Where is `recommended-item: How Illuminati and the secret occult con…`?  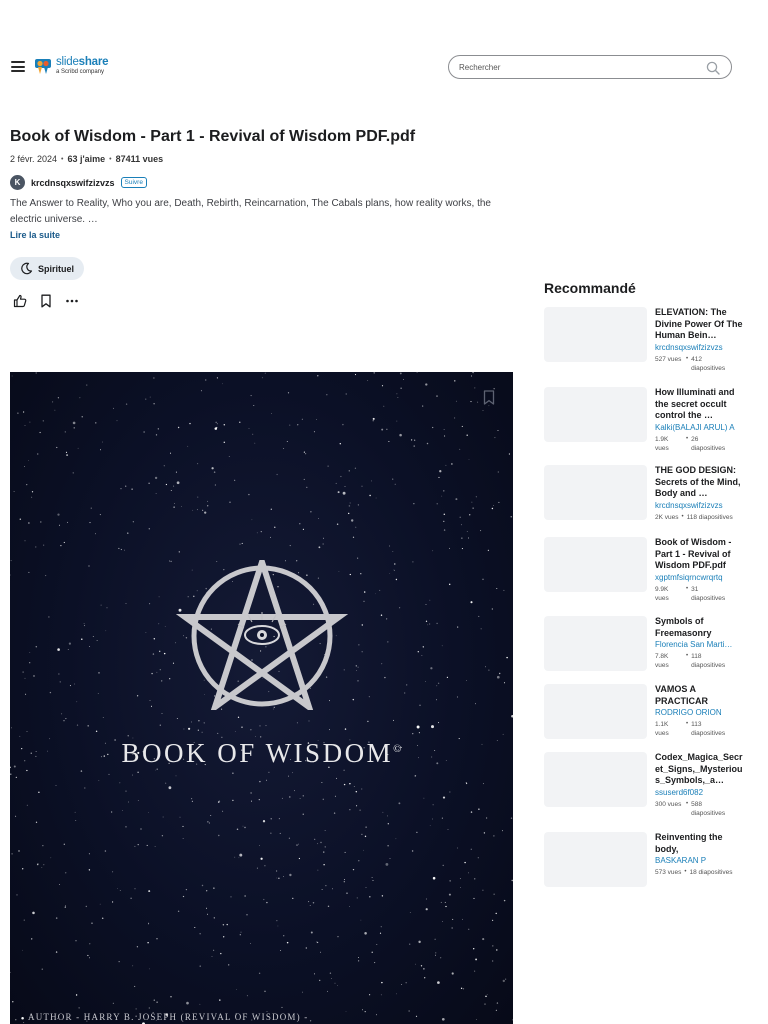
recommended-item: How Illuminati and the secret occult con… is located at coordinates (649, 420).